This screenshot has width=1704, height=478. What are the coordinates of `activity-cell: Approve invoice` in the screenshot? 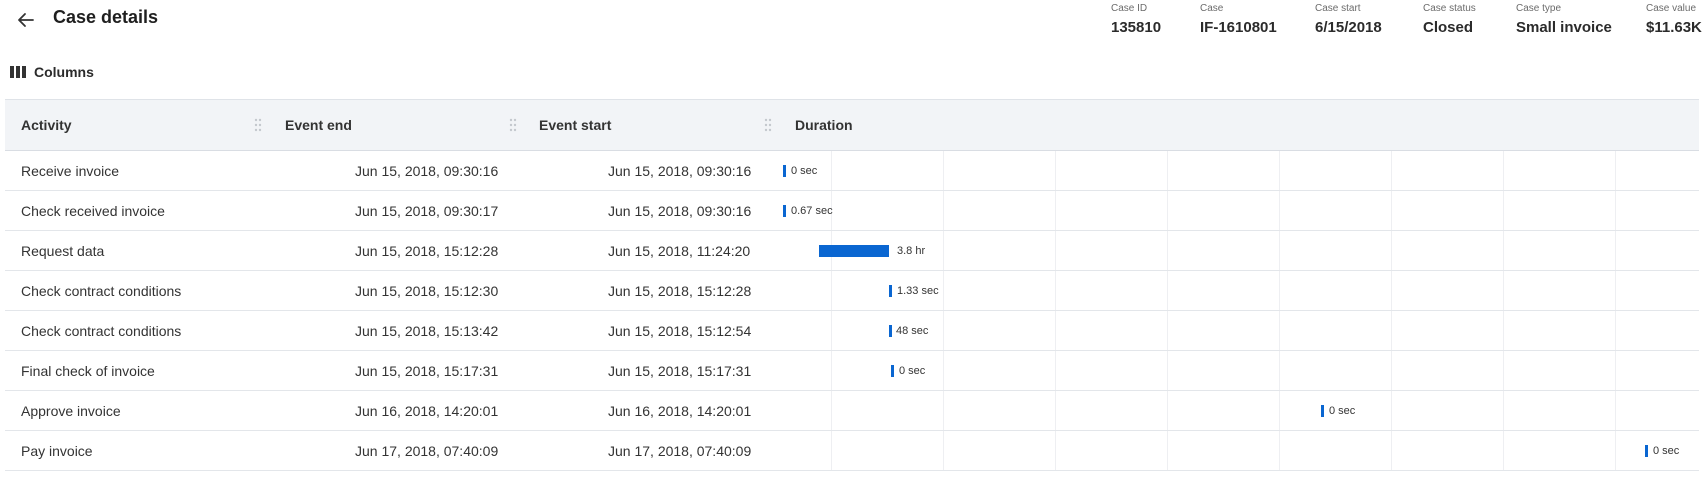 It's located at (71, 410).